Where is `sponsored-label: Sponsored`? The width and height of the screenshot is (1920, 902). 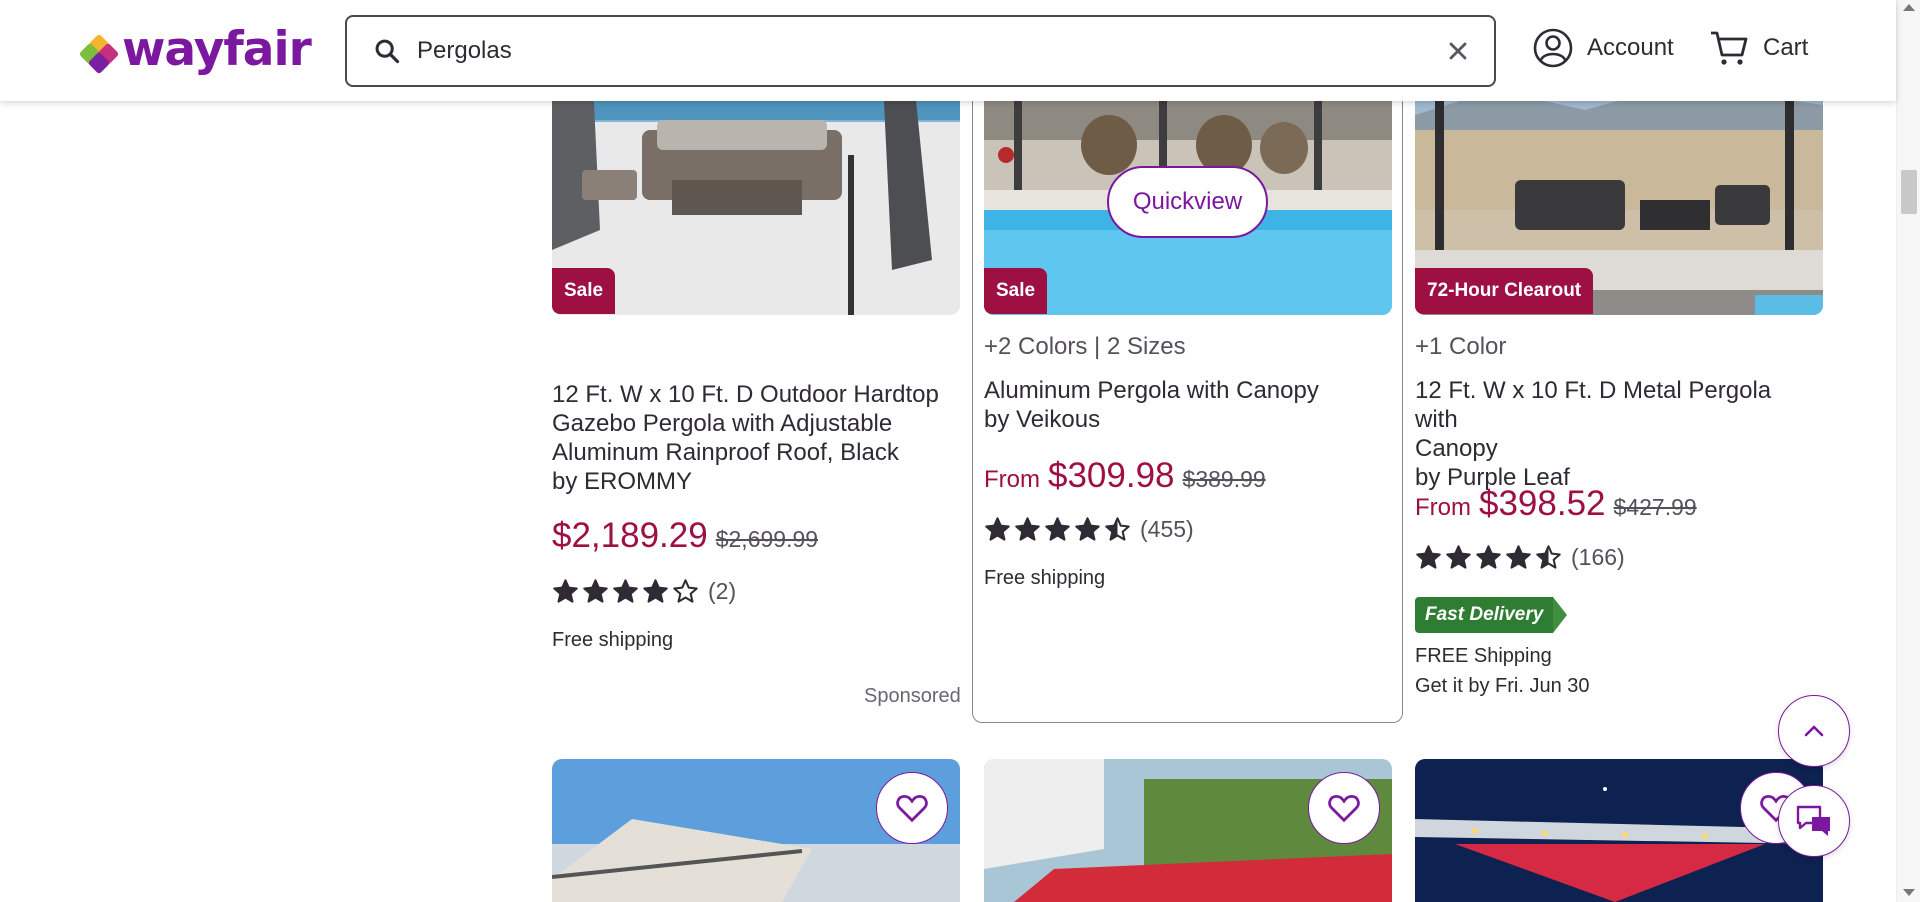
sponsored-label: Sponsored is located at coordinates (912, 696).